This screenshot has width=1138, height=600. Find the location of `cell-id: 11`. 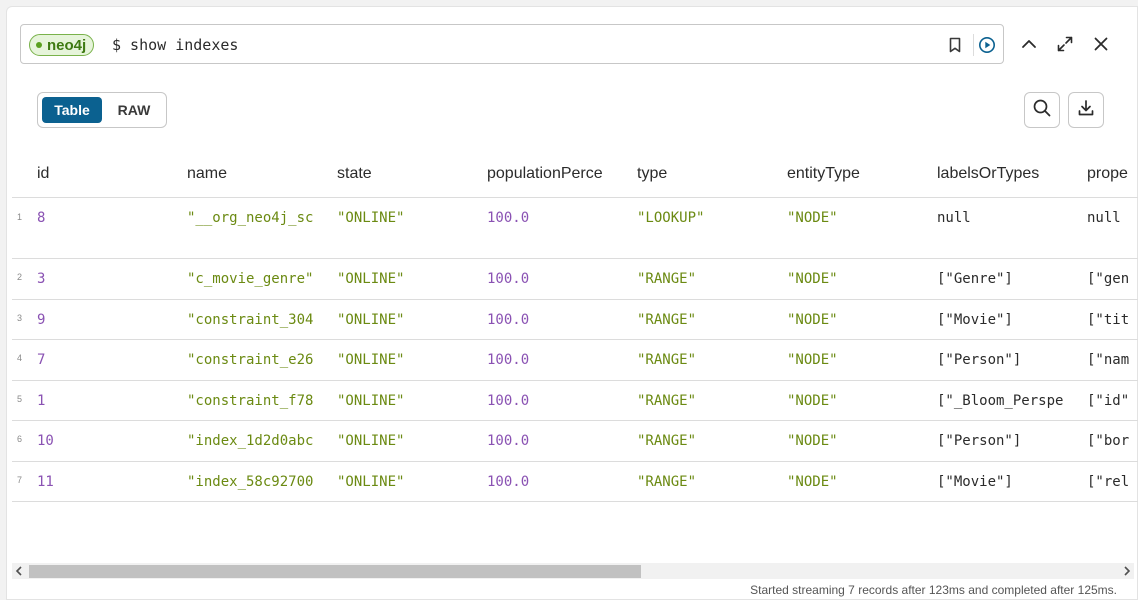

cell-id: 11 is located at coordinates (45, 482).